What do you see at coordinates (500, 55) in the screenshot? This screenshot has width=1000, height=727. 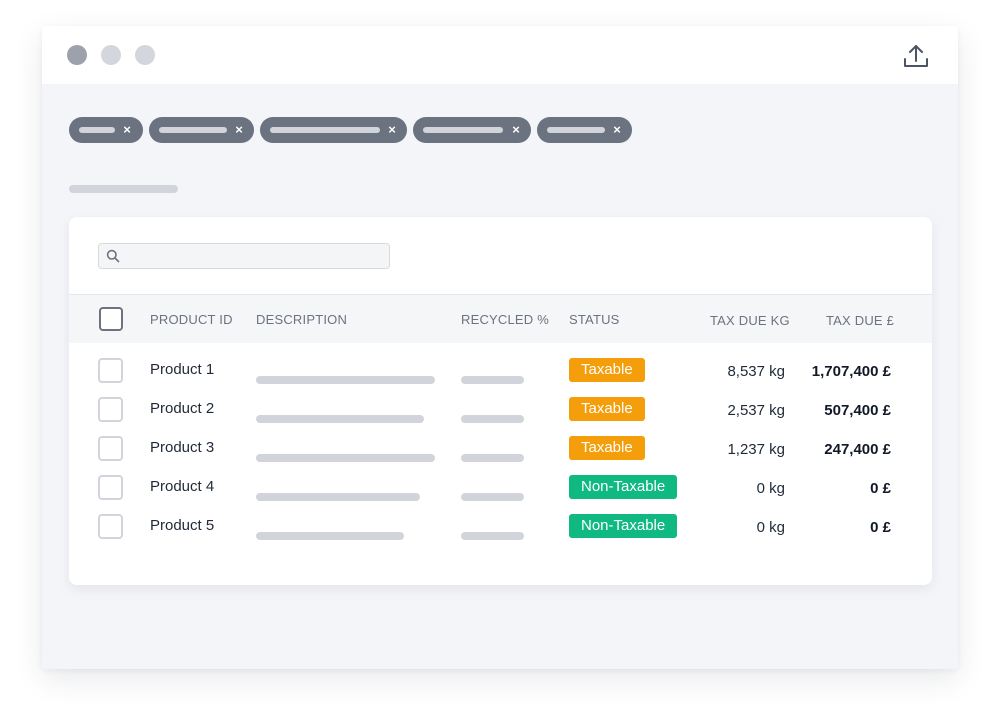 I see `title-bar` at bounding box center [500, 55].